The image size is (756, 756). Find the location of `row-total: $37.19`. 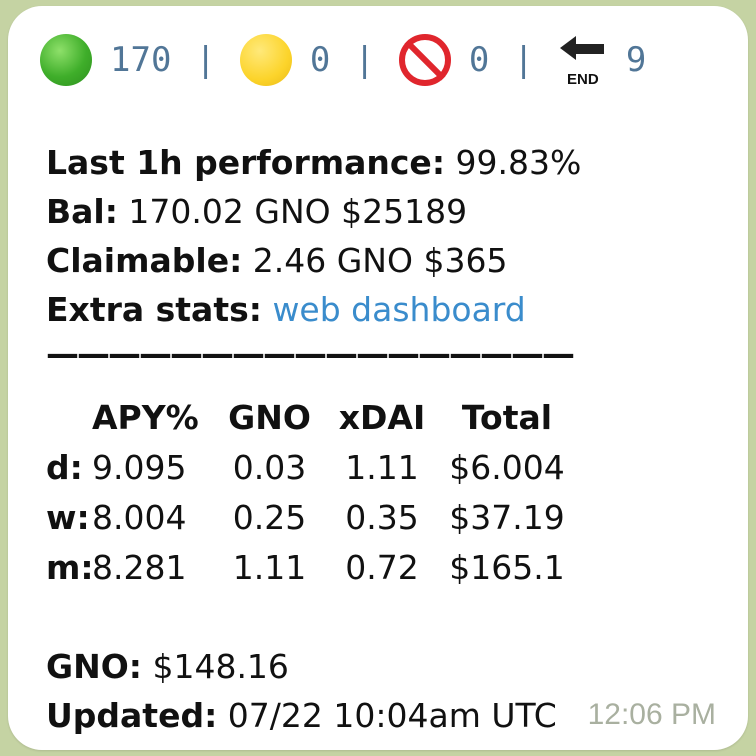

row-total: $37.19 is located at coordinates (507, 517).